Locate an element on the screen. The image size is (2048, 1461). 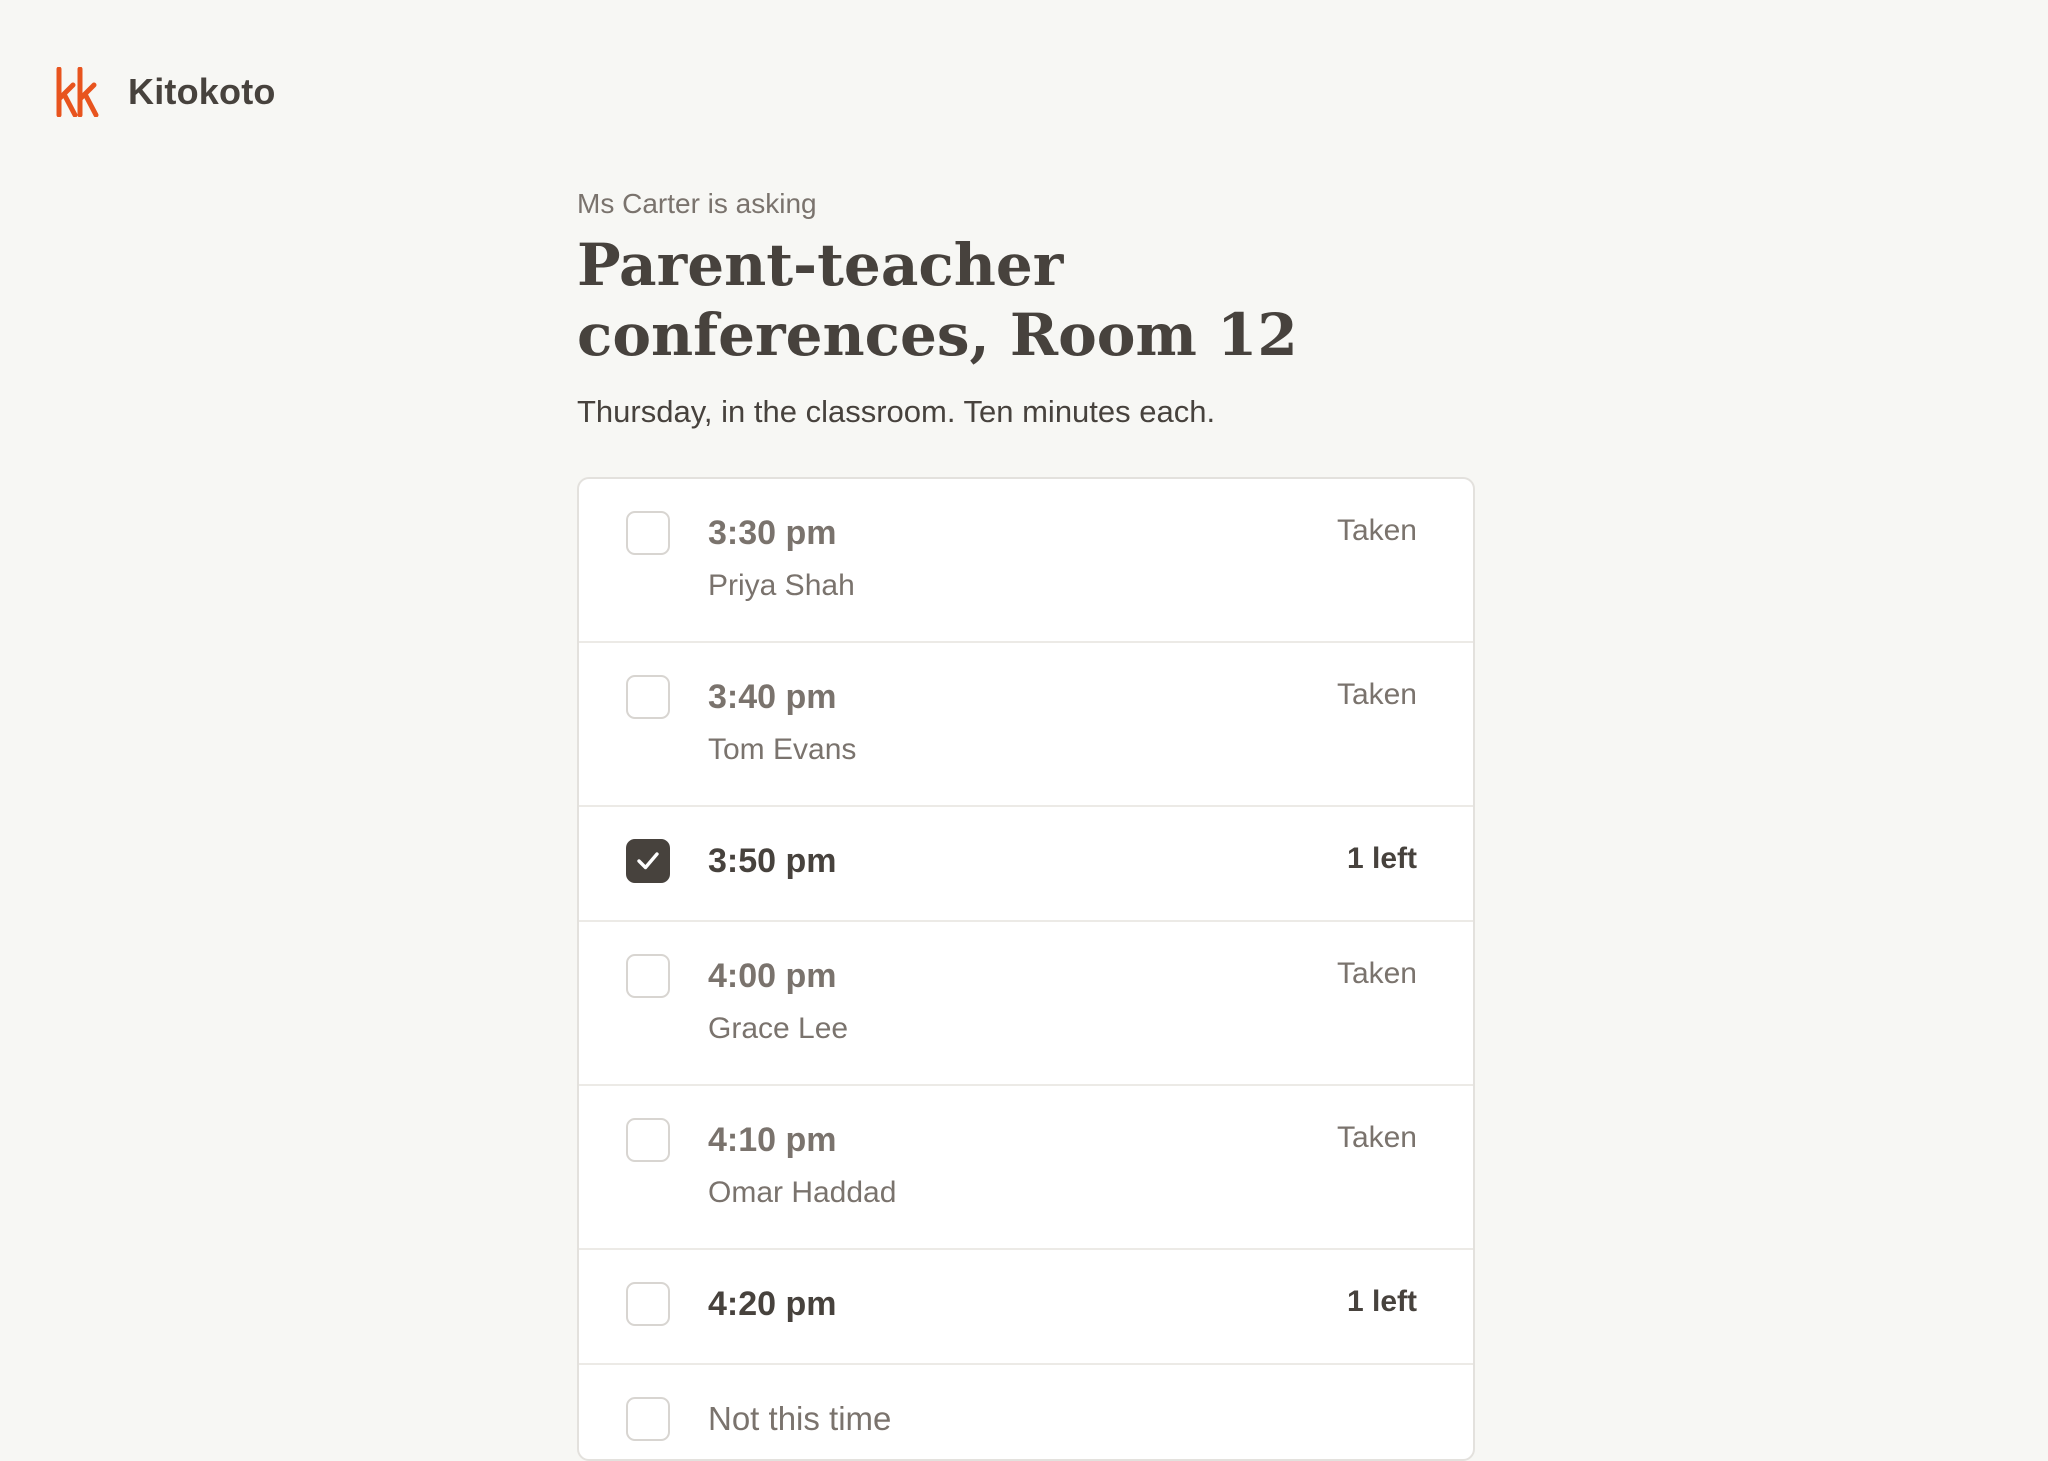
slot-option: 4:10 pm Omar Haddad Taken is located at coordinates (1026, 1168).